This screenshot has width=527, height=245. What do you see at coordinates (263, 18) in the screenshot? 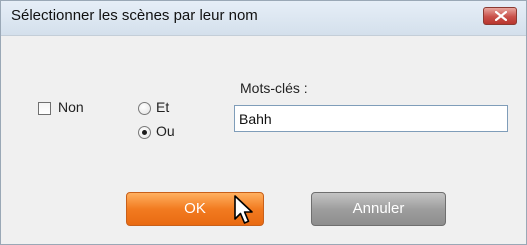
I see `title-bar: Sélectionner les scènes par leur nom` at bounding box center [263, 18].